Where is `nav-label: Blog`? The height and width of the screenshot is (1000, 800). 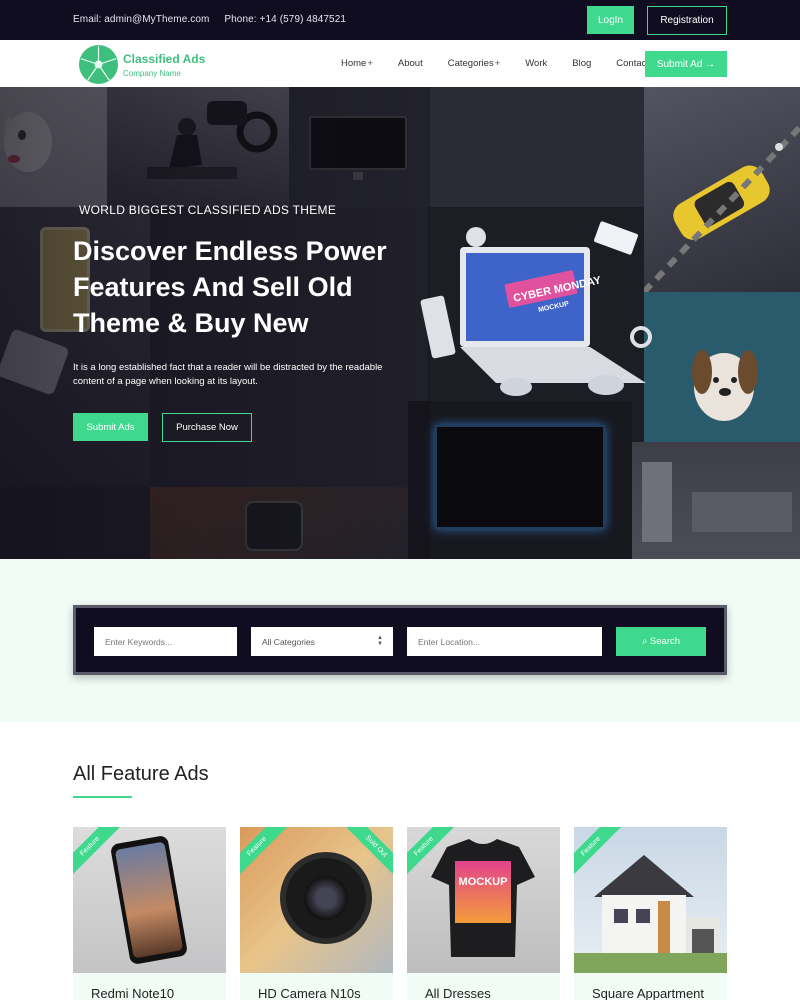 nav-label: Blog is located at coordinates (582, 63).